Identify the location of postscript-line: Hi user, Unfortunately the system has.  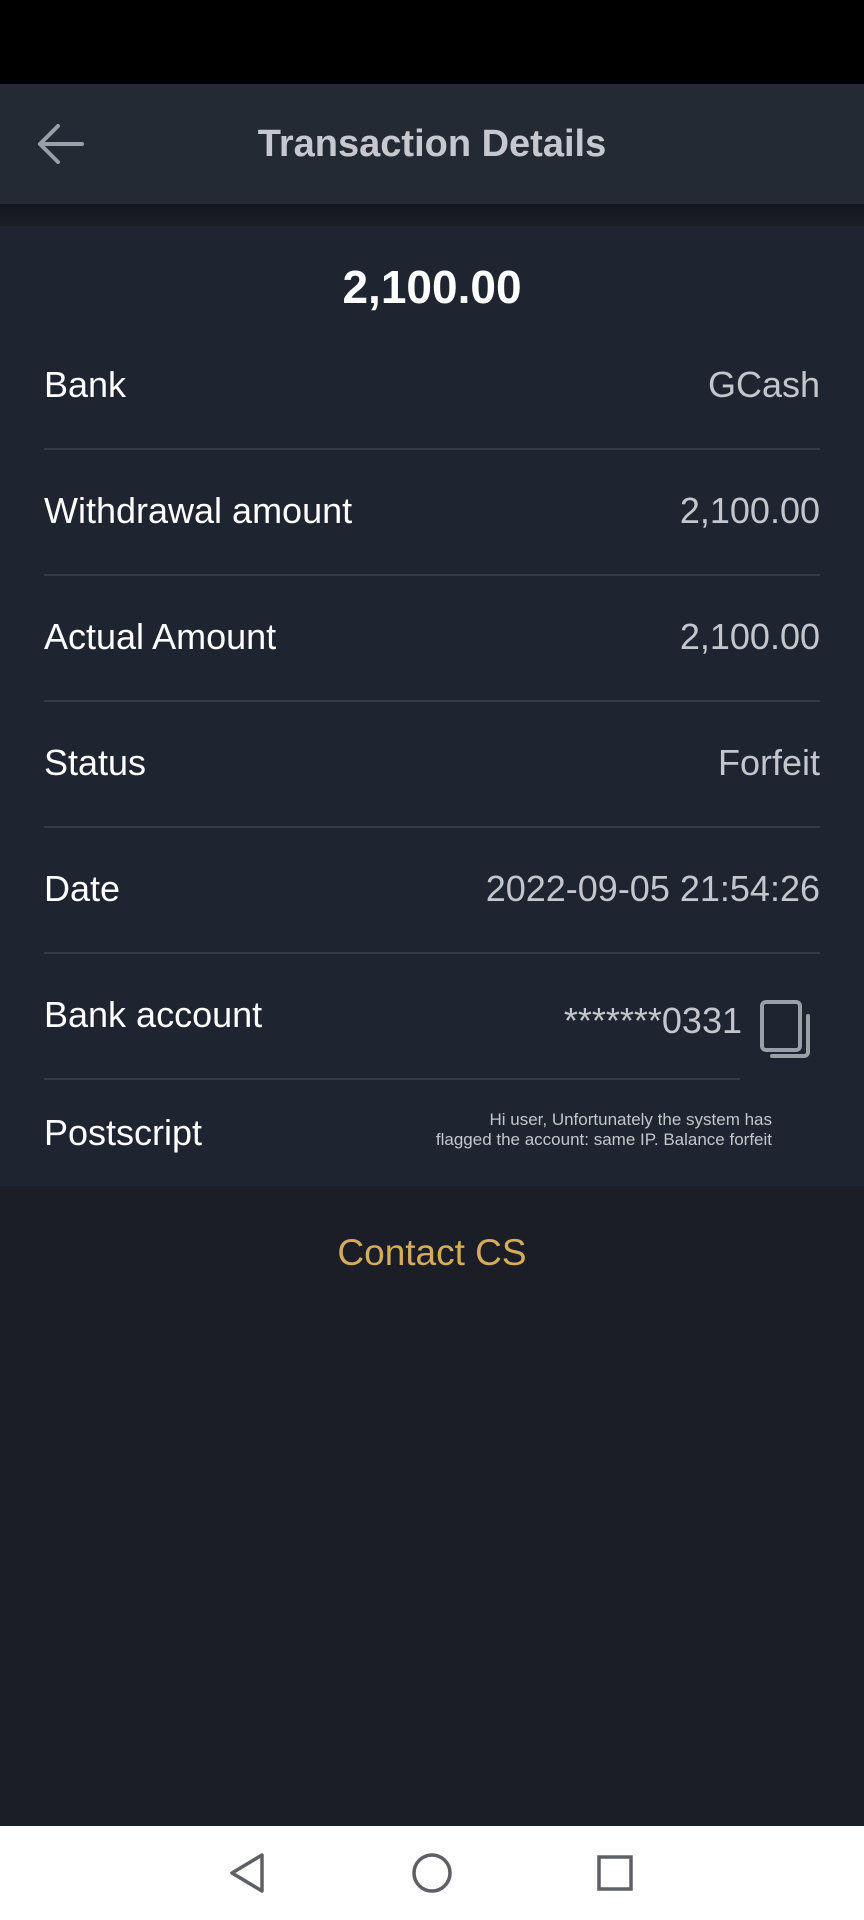
(630, 1119).